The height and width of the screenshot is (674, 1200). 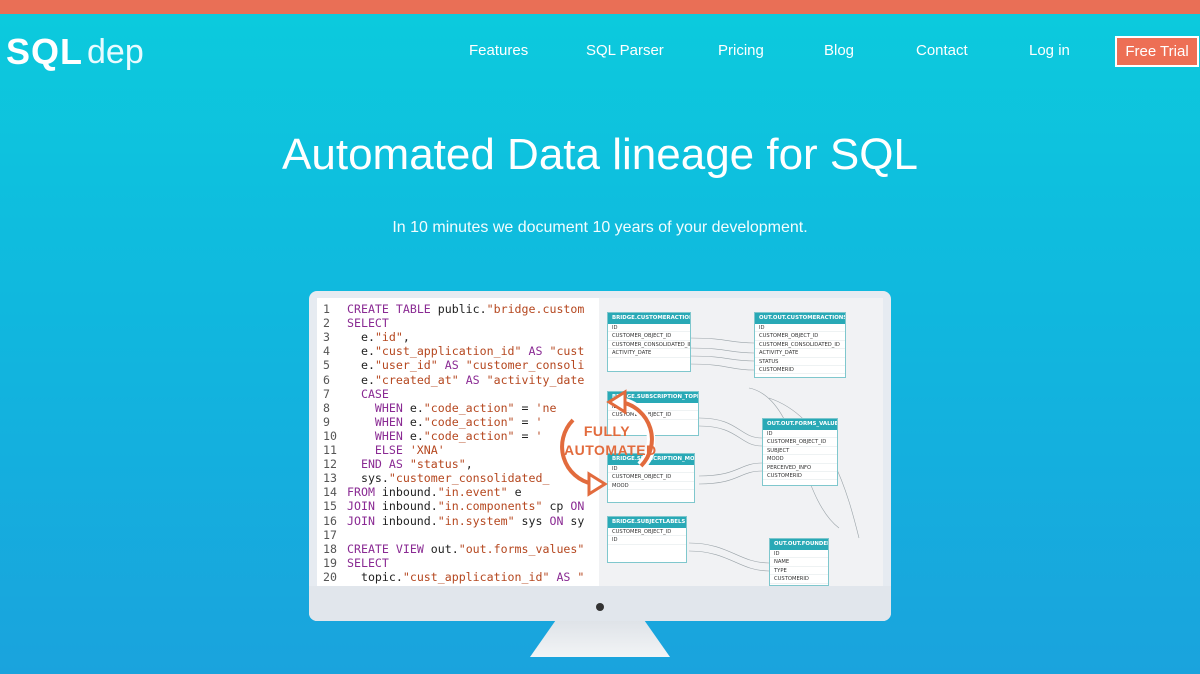 I want to click on code-line: 6 e."created_at" AS "activity_date, so click(x=458, y=380).